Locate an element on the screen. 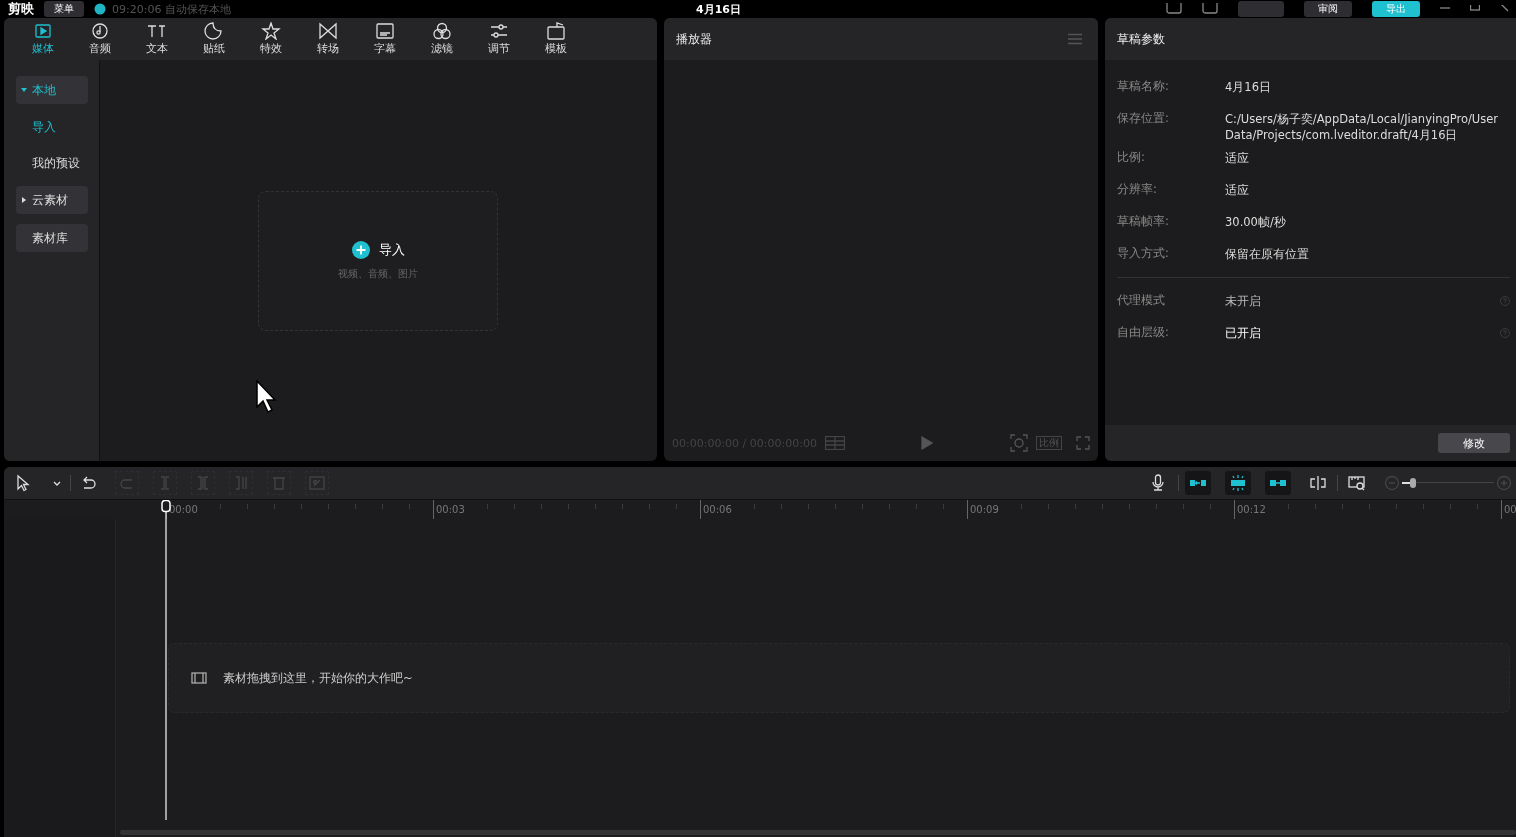 The image size is (1516, 837). snap-tool-button is located at coordinates (1238, 483).